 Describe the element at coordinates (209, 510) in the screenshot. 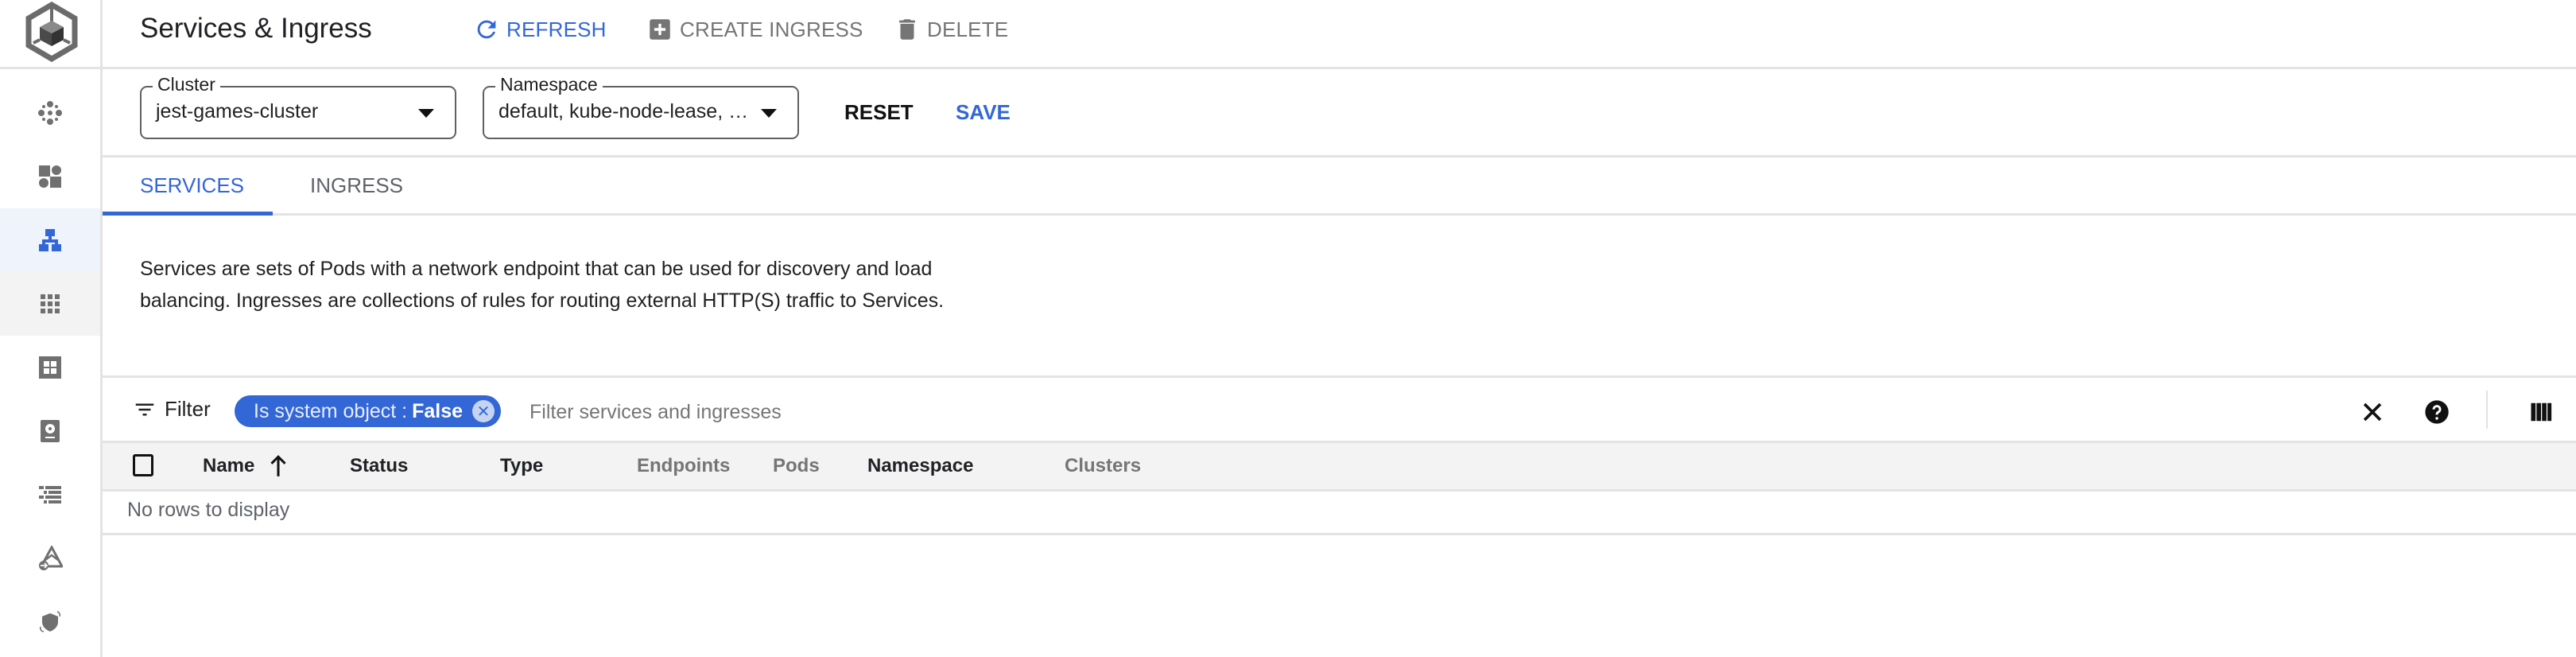

I see `empty-table-message: No rows to display` at that location.